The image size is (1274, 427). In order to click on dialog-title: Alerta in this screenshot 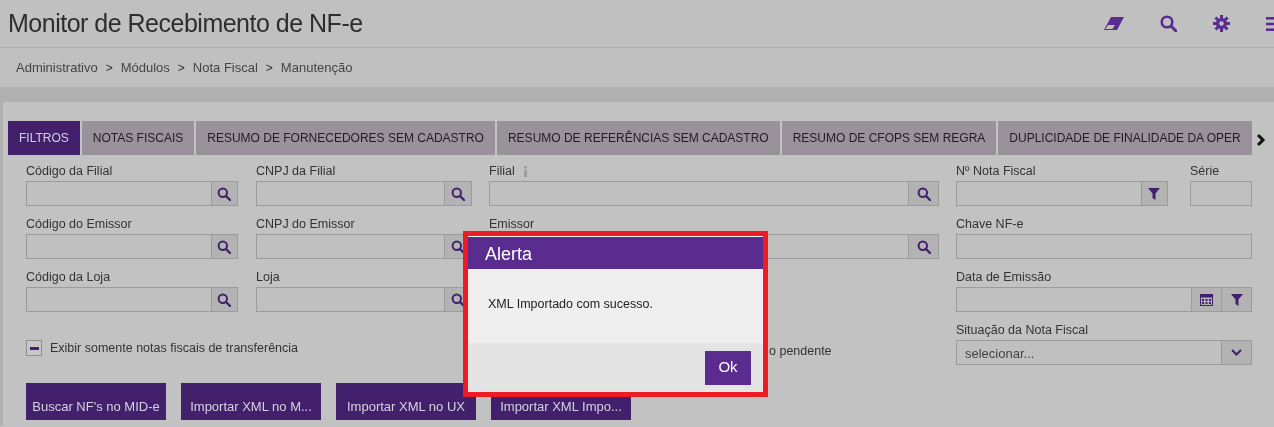, I will do `click(615, 252)`.